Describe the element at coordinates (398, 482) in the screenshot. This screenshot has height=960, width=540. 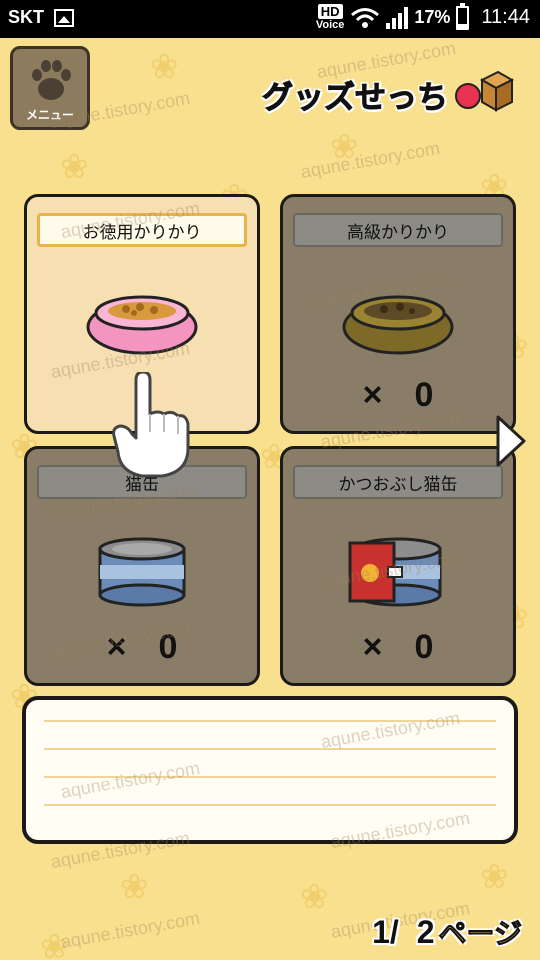
I see `item-name-label: かつおぶし猫缶` at that location.